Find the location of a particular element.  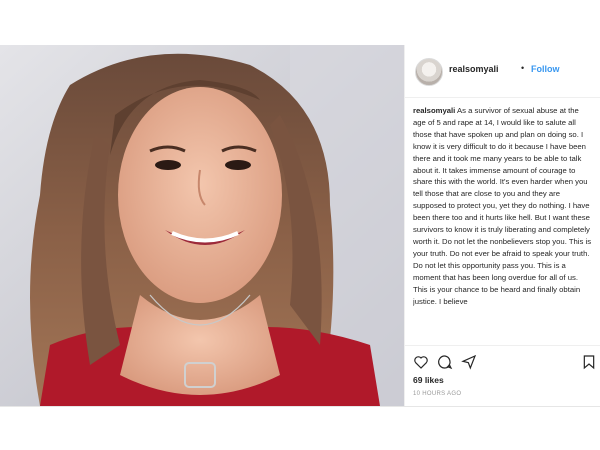

avatar is located at coordinates (429, 72).